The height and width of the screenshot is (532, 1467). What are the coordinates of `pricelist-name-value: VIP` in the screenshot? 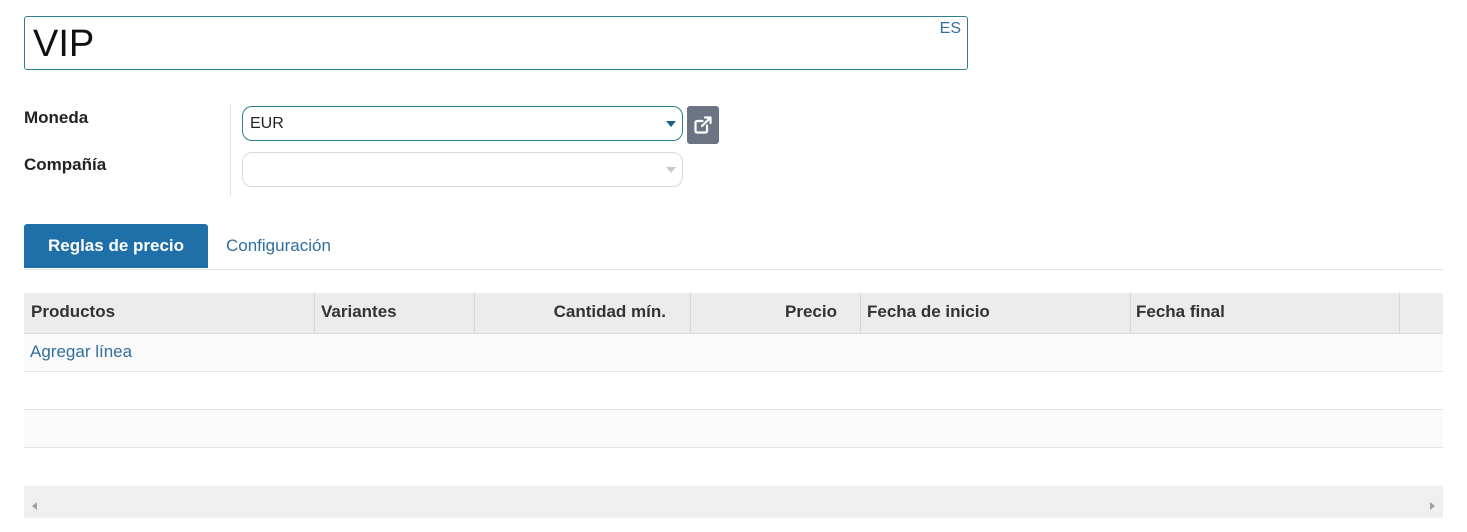 It's located at (63, 44).